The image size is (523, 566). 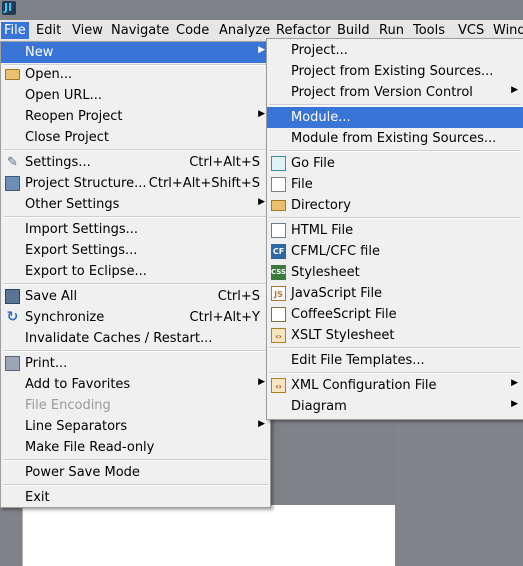 What do you see at coordinates (382, 92) in the screenshot?
I see `menu-item-label: Project from Version Control` at bounding box center [382, 92].